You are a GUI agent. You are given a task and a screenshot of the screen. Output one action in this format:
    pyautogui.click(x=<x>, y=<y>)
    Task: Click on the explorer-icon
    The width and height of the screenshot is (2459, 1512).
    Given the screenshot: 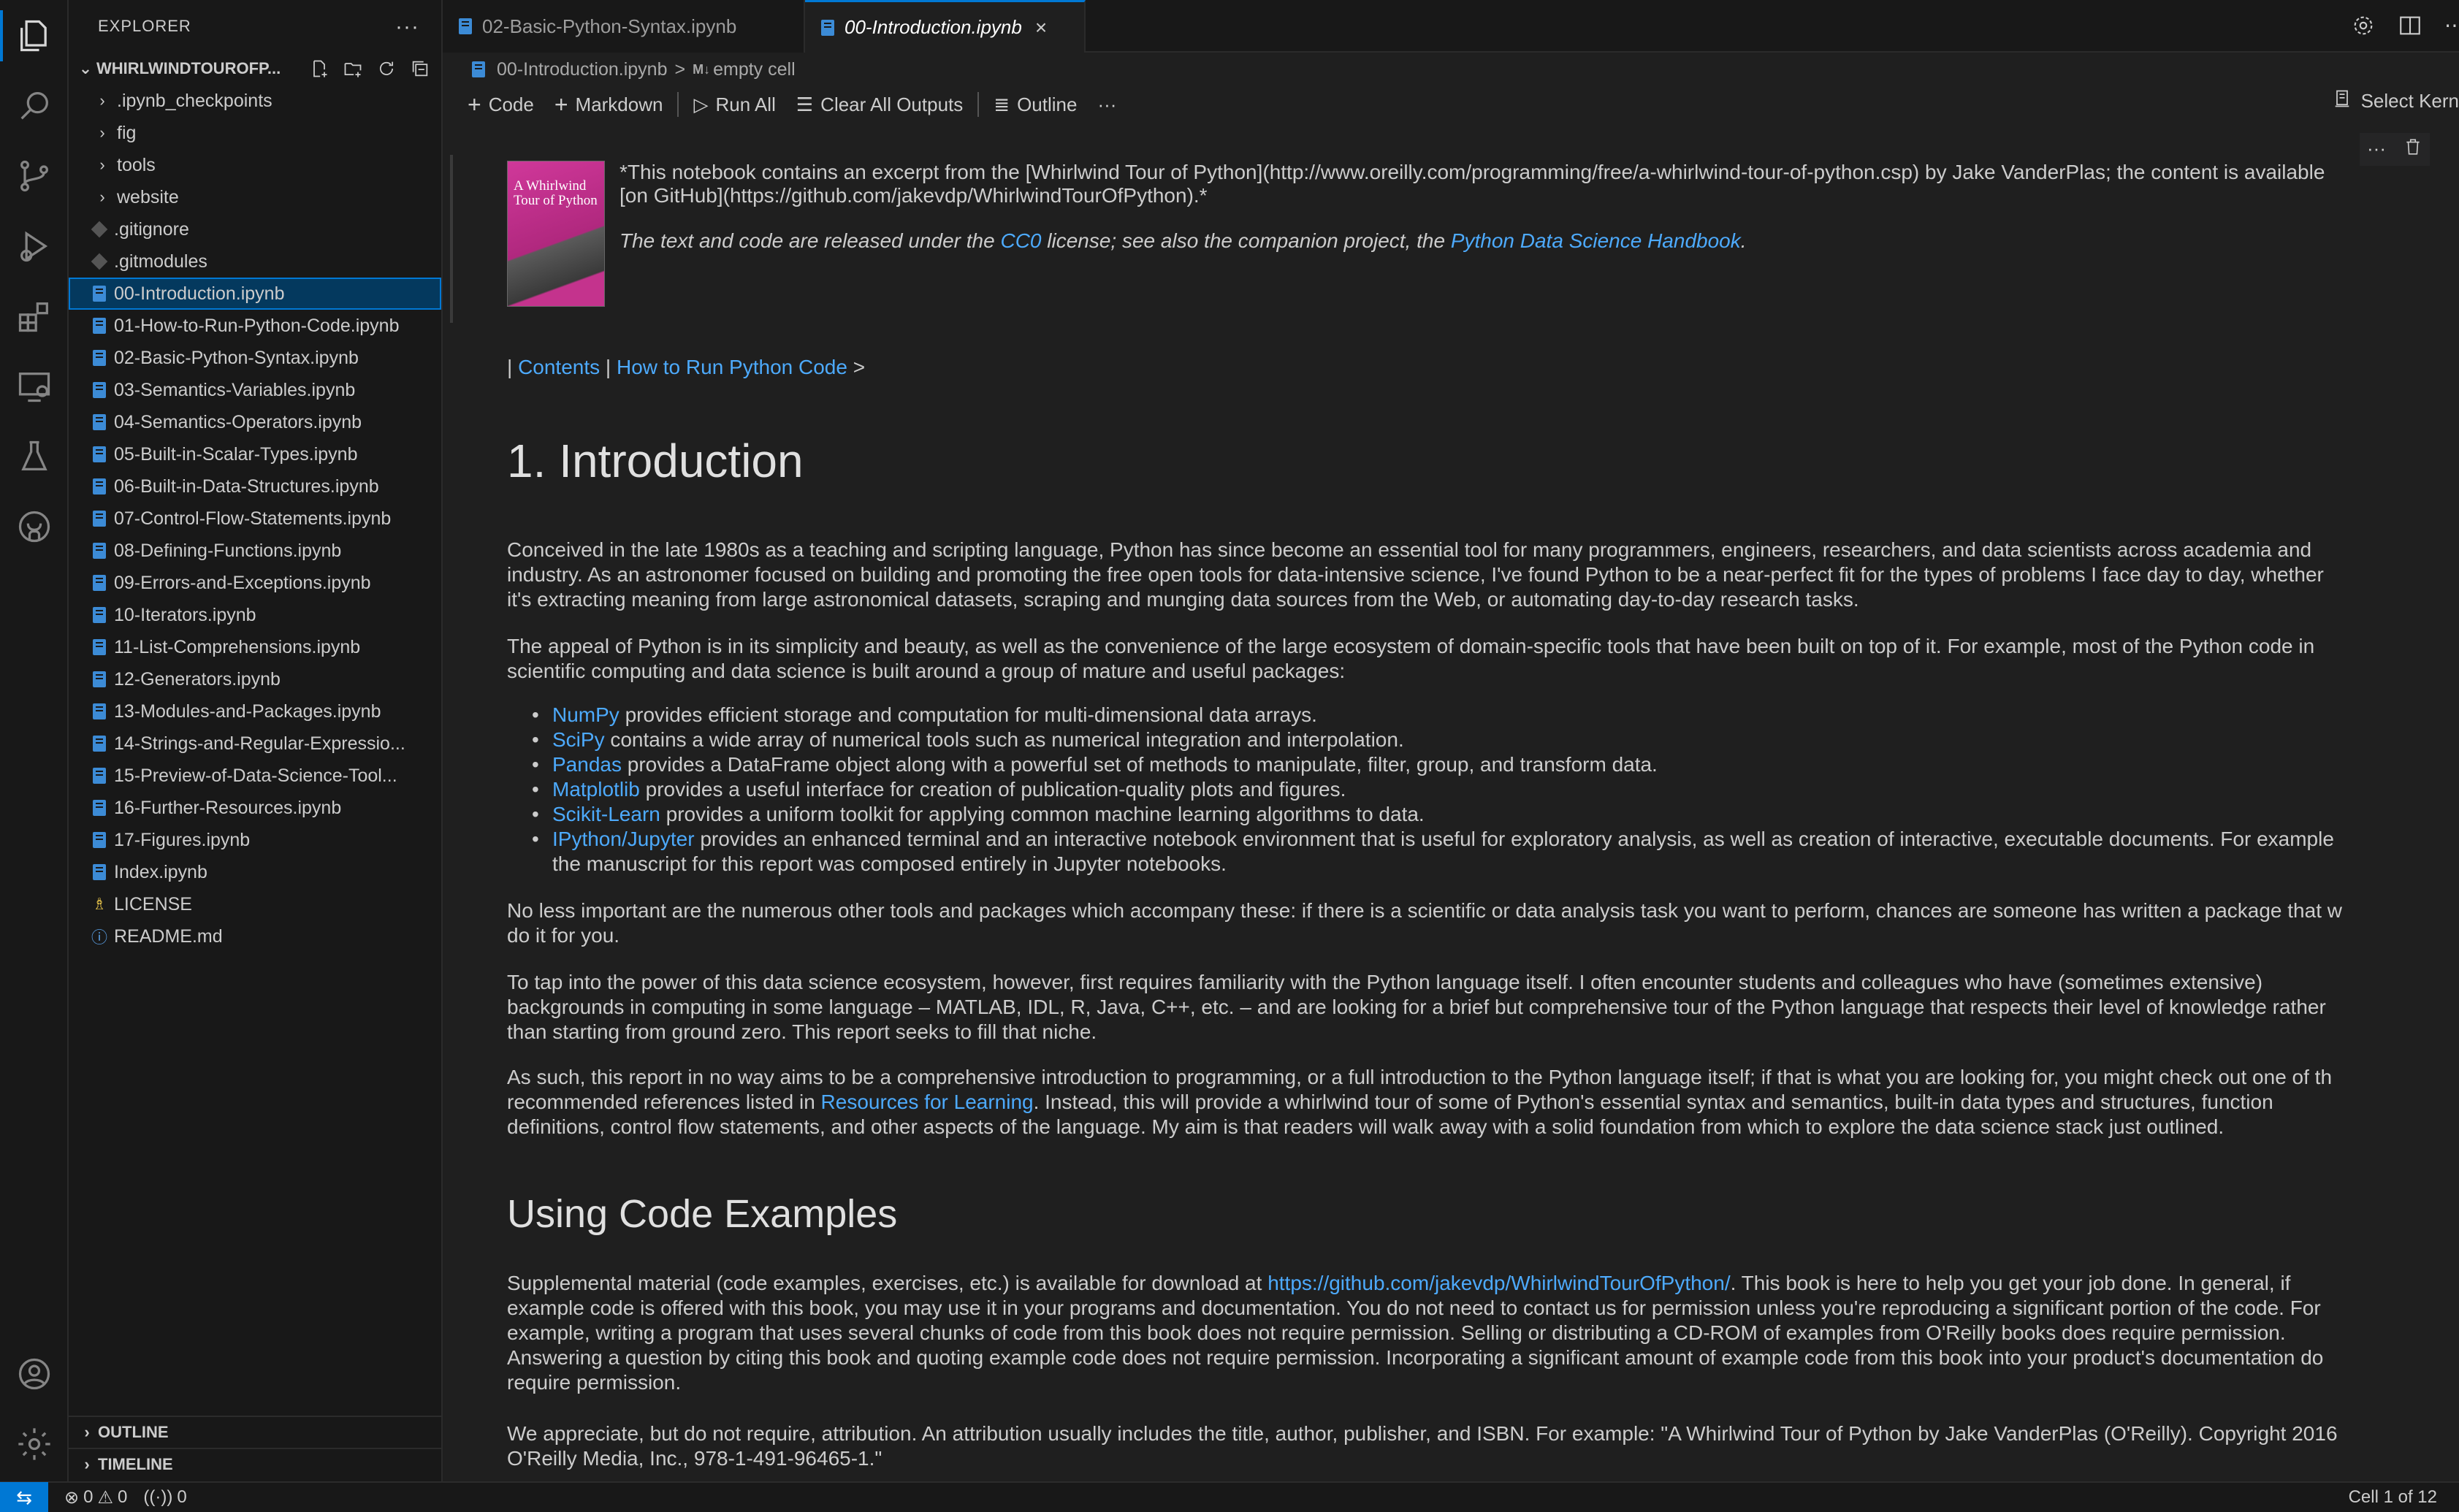 What is the action you would take?
    pyautogui.click(x=34, y=36)
    